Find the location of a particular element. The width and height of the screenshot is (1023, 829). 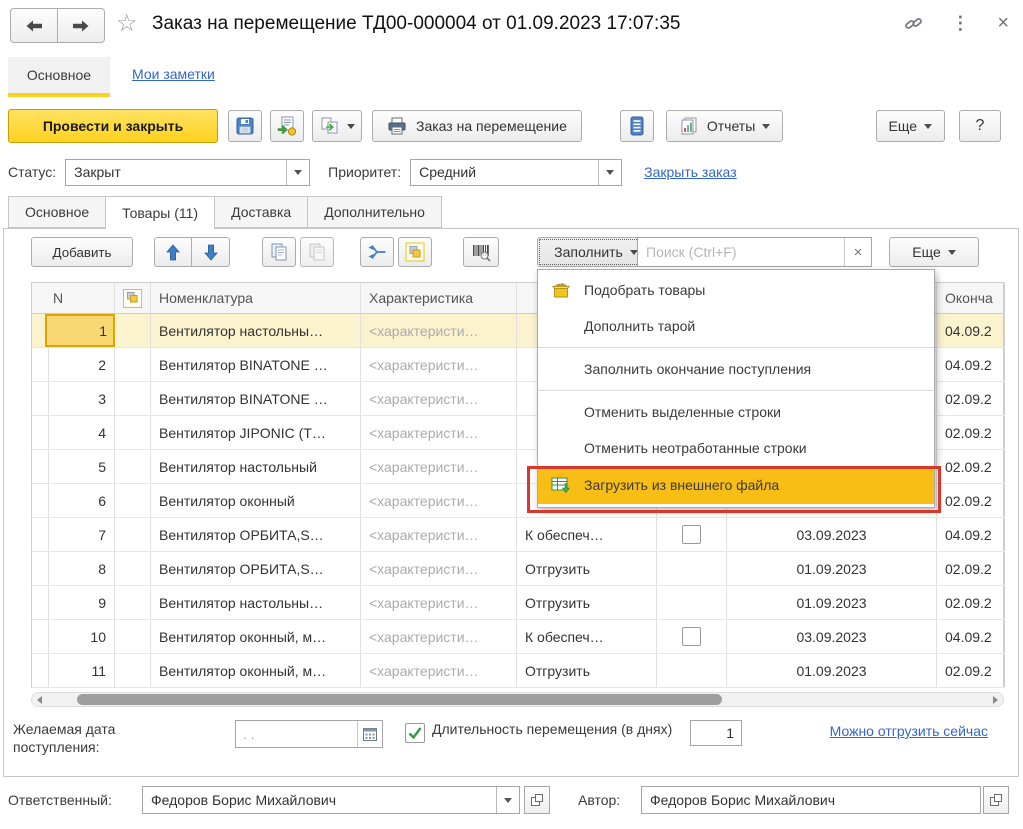

cell-n: 10 is located at coordinates (80, 636).